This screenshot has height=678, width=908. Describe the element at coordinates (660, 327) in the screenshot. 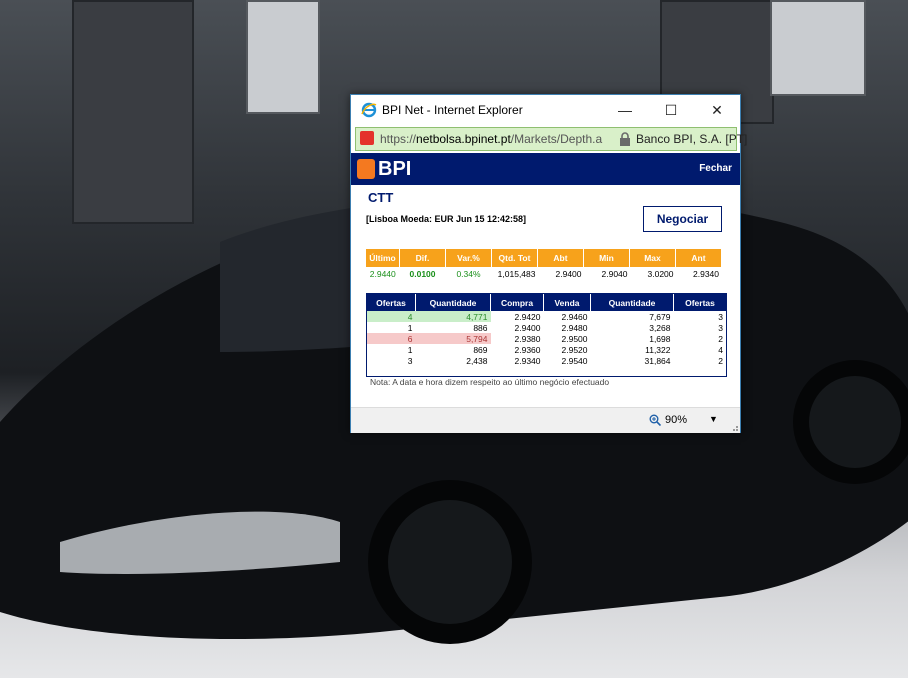

I see `ask-quantity: 3,268` at that location.